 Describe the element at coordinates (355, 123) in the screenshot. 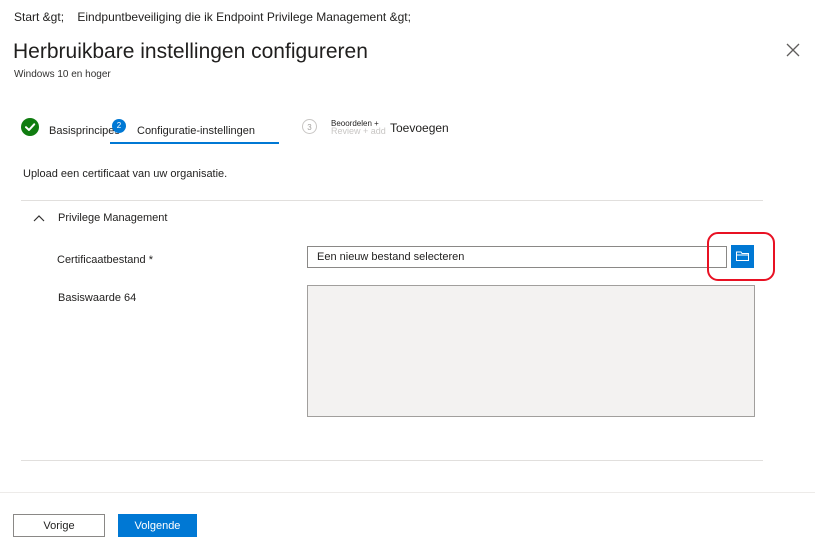

I see `step-review-small-label: Beoordelen +` at that location.